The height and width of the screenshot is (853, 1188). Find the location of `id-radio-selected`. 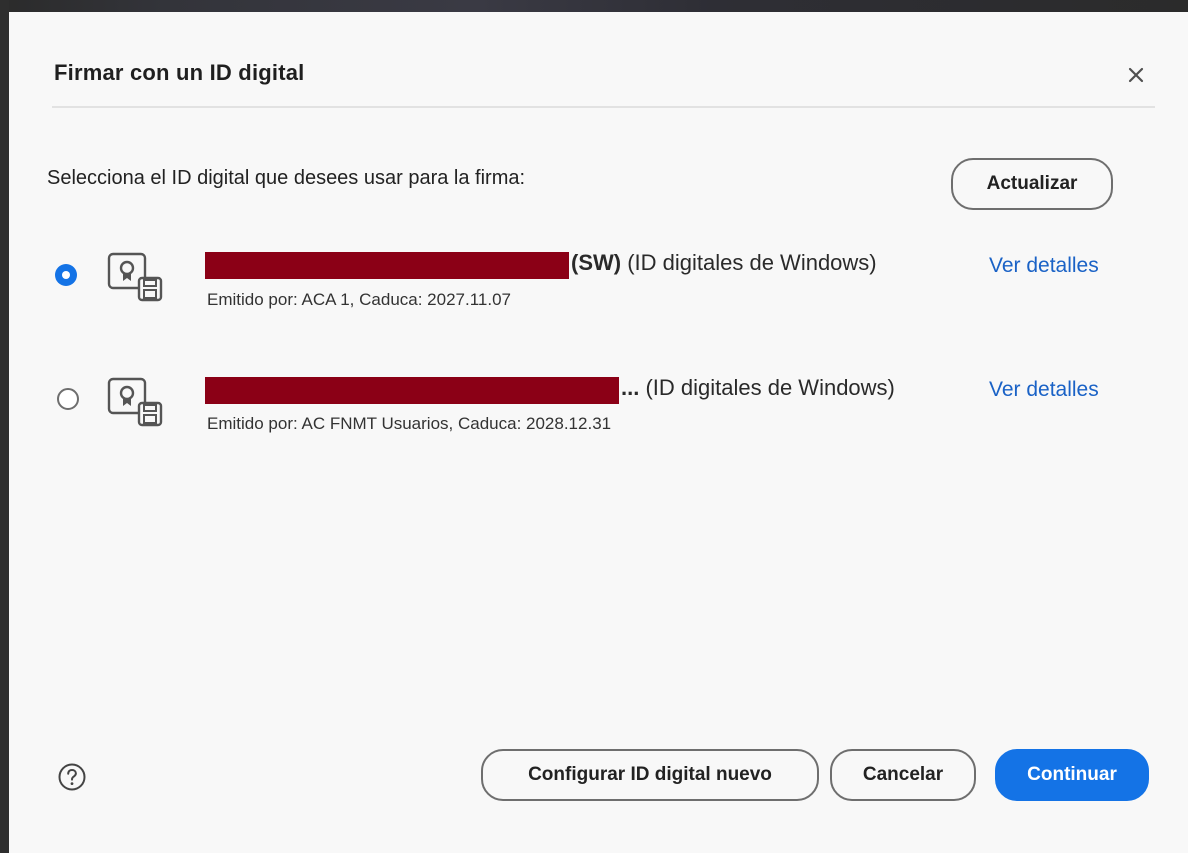

id-radio-selected is located at coordinates (66, 275).